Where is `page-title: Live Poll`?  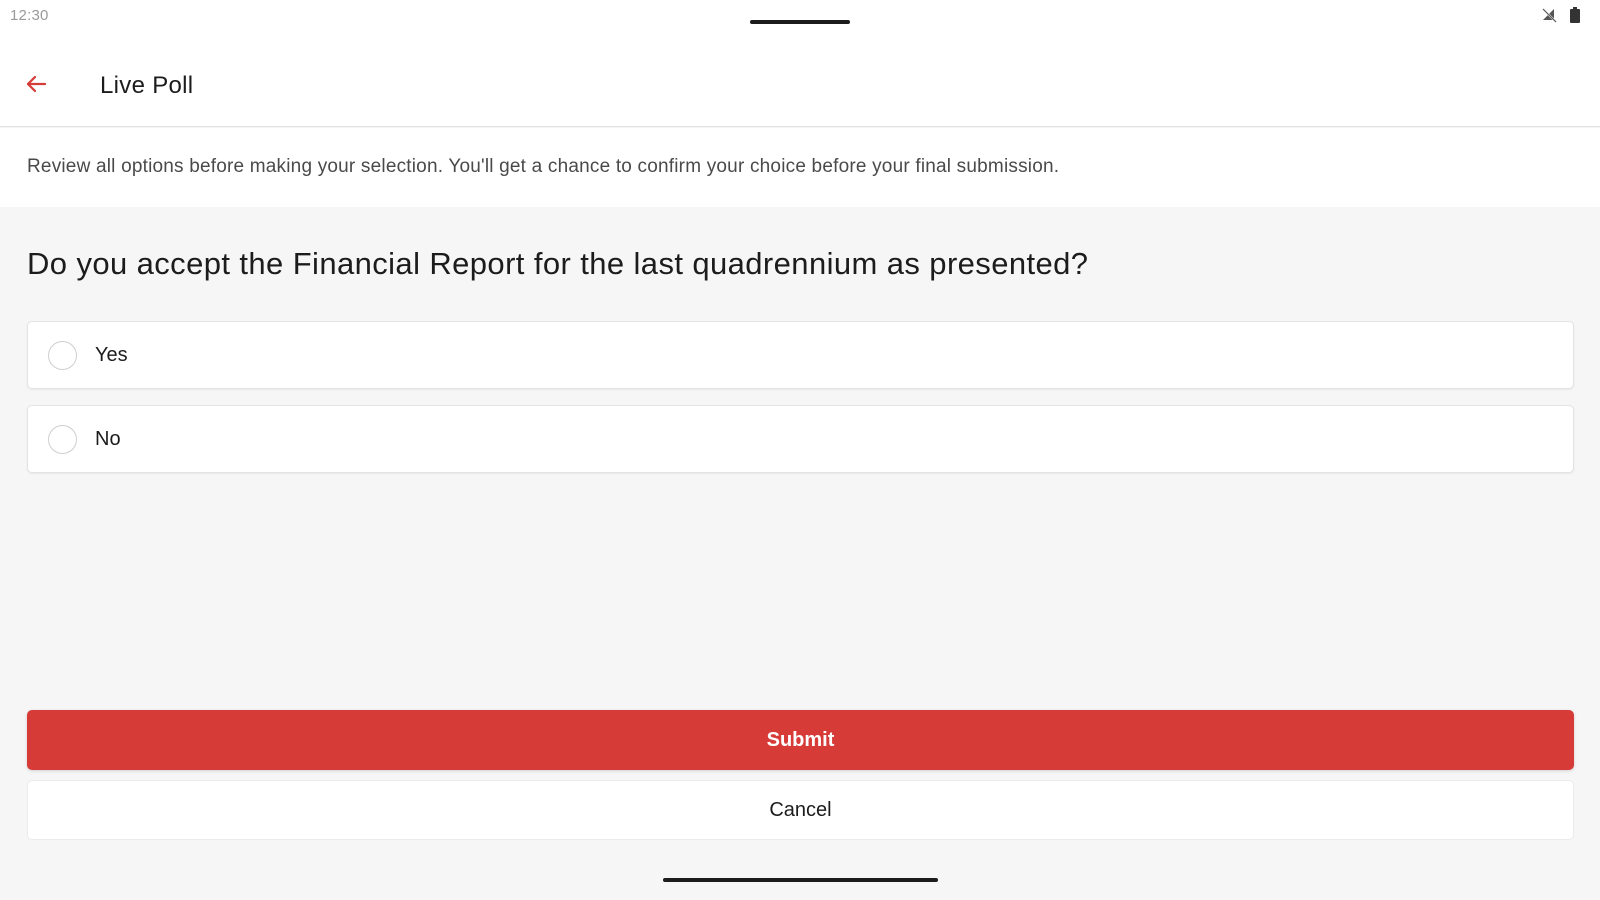 page-title: Live Poll is located at coordinates (147, 85).